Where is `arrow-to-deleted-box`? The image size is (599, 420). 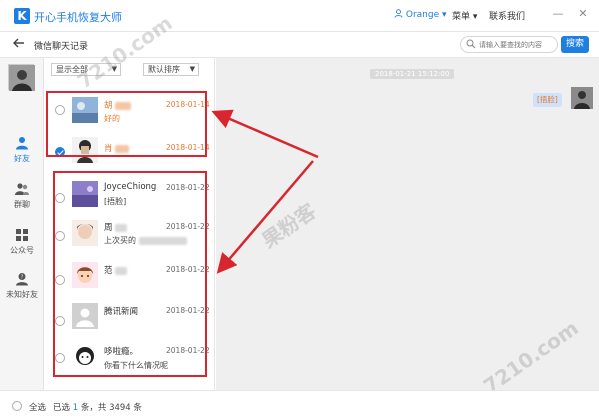 arrow-to-deleted-box is located at coordinates (265, 134).